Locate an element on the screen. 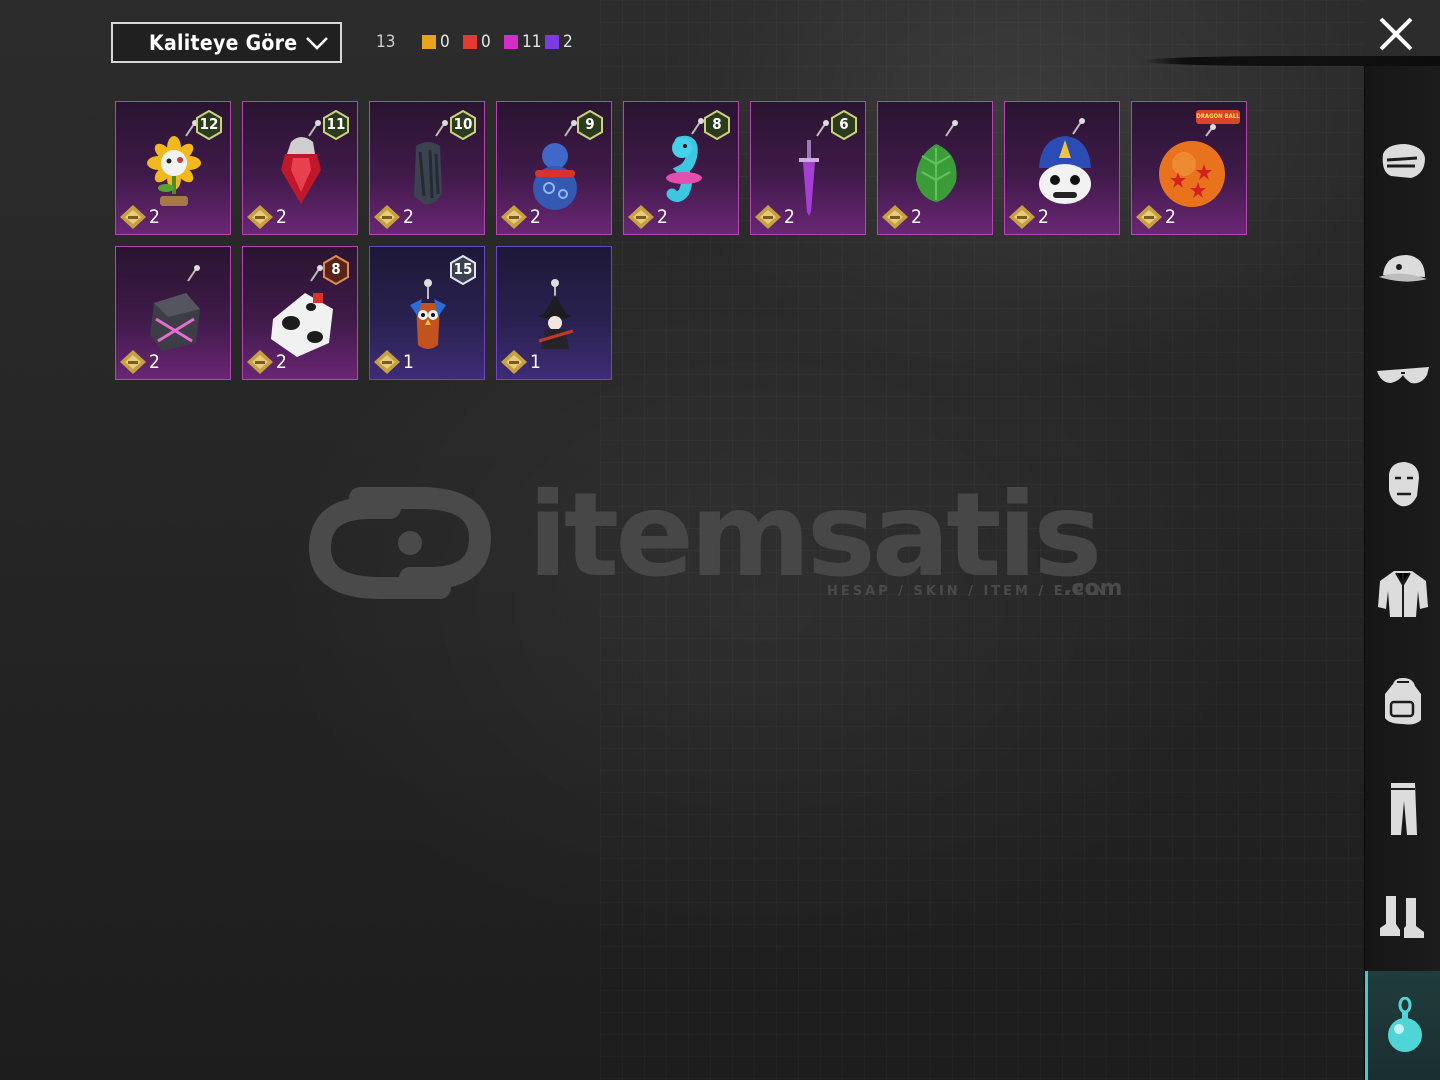 The height and width of the screenshot is (1080, 1440). category-sidebar is located at coordinates (1402, 573).